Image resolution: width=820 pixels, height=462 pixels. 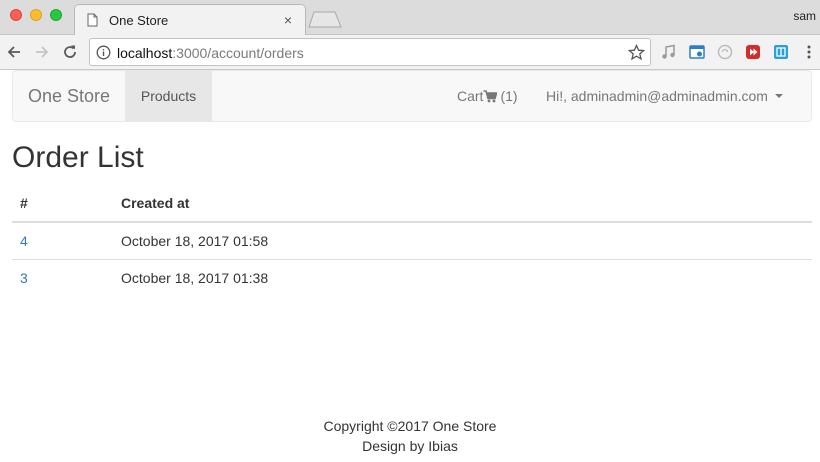 What do you see at coordinates (69, 96) in the screenshot?
I see `brand-link: One Store` at bounding box center [69, 96].